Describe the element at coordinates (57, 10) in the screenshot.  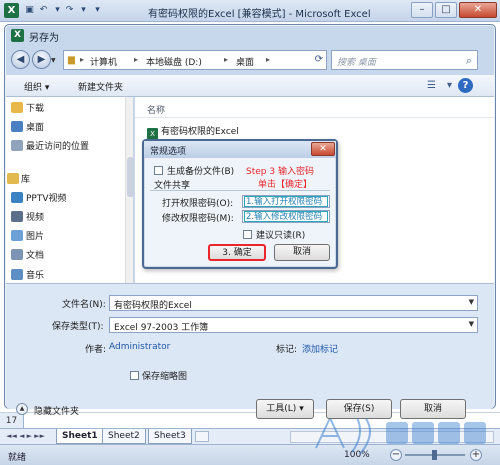
I see `undo-dropdown-icon: ▾` at that location.